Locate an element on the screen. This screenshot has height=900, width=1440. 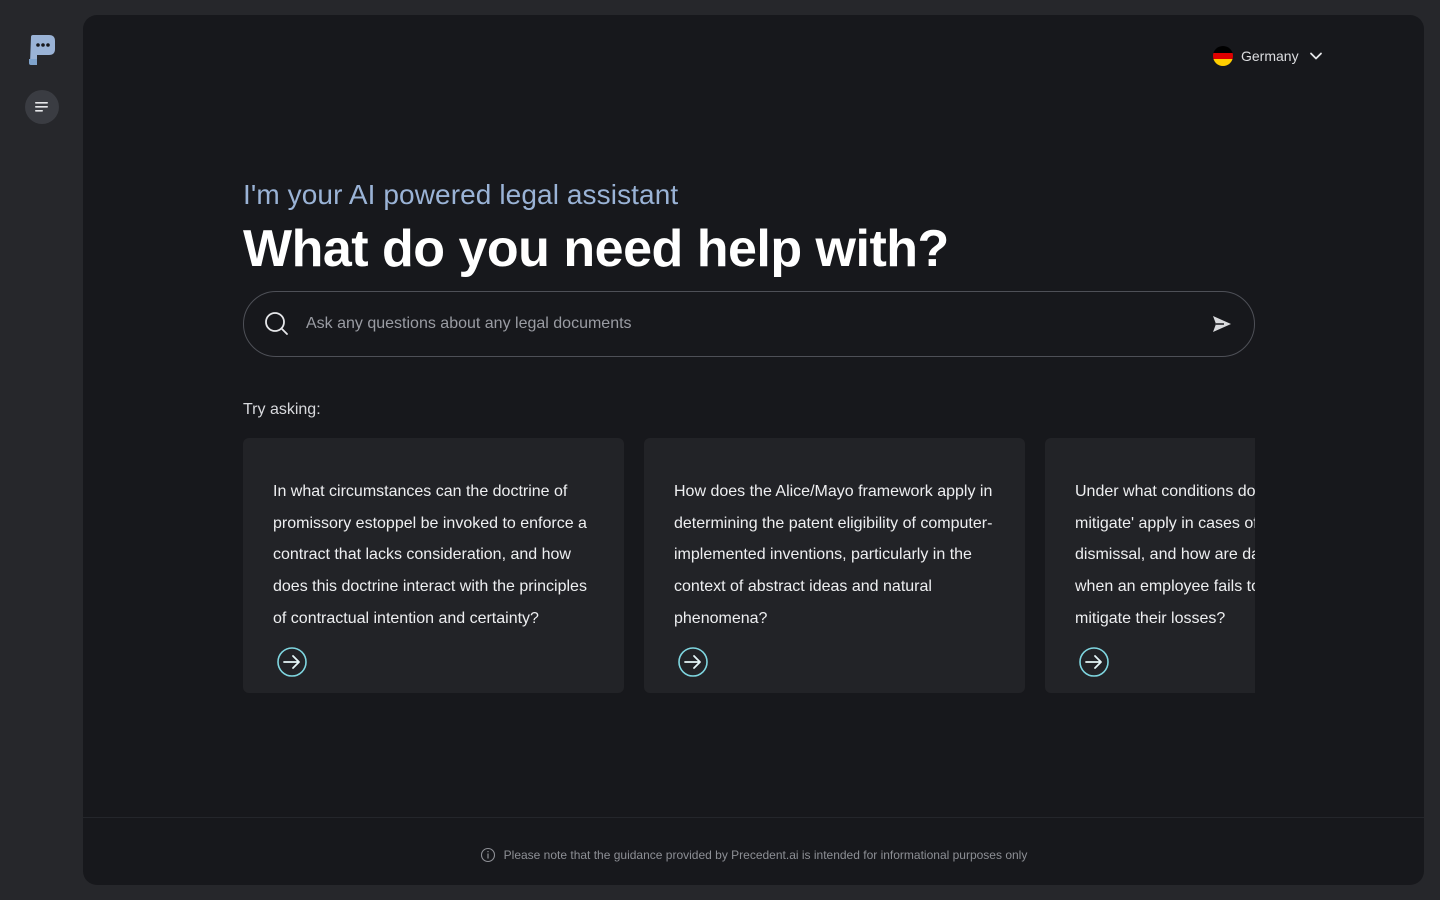
germany-flag-icon is located at coordinates (1223, 56).